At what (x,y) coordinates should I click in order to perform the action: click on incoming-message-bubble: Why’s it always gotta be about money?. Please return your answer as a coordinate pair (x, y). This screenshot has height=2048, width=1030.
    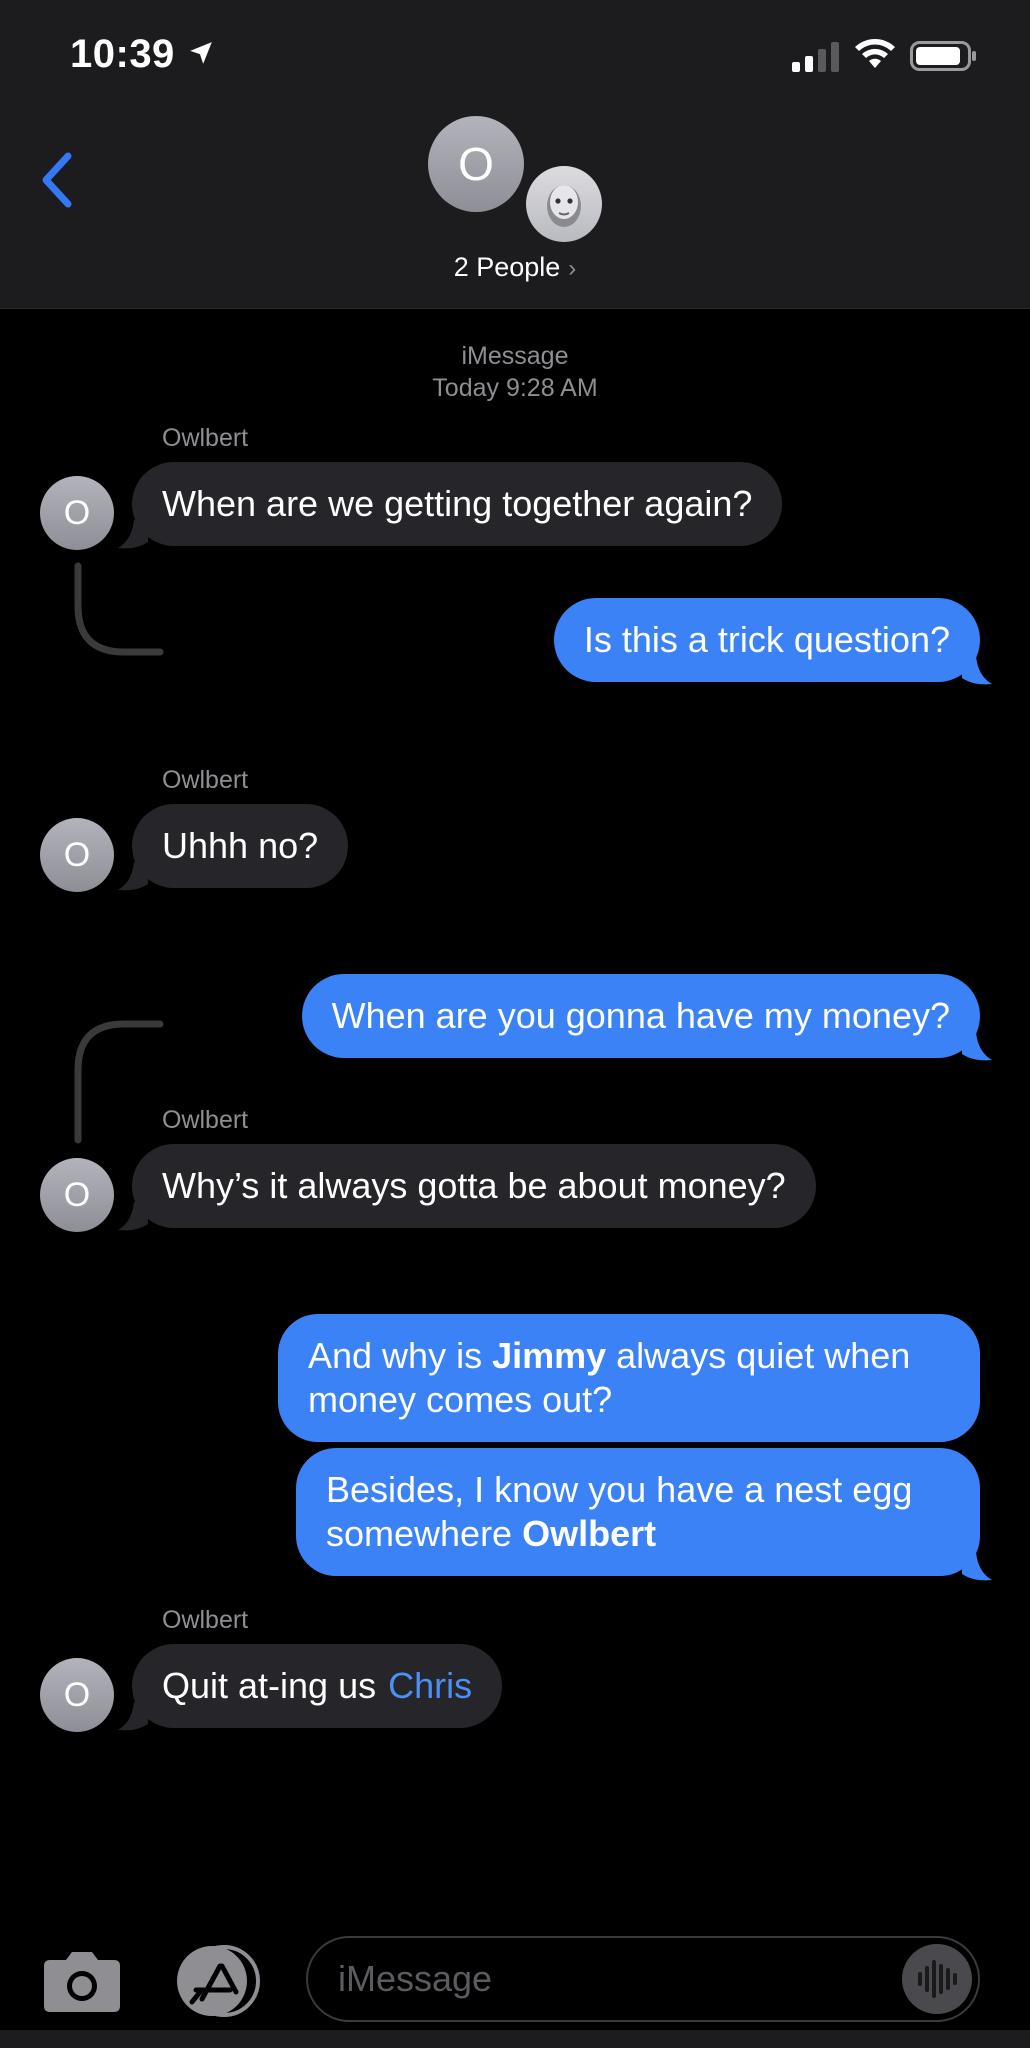
    Looking at the image, I should click on (474, 1186).